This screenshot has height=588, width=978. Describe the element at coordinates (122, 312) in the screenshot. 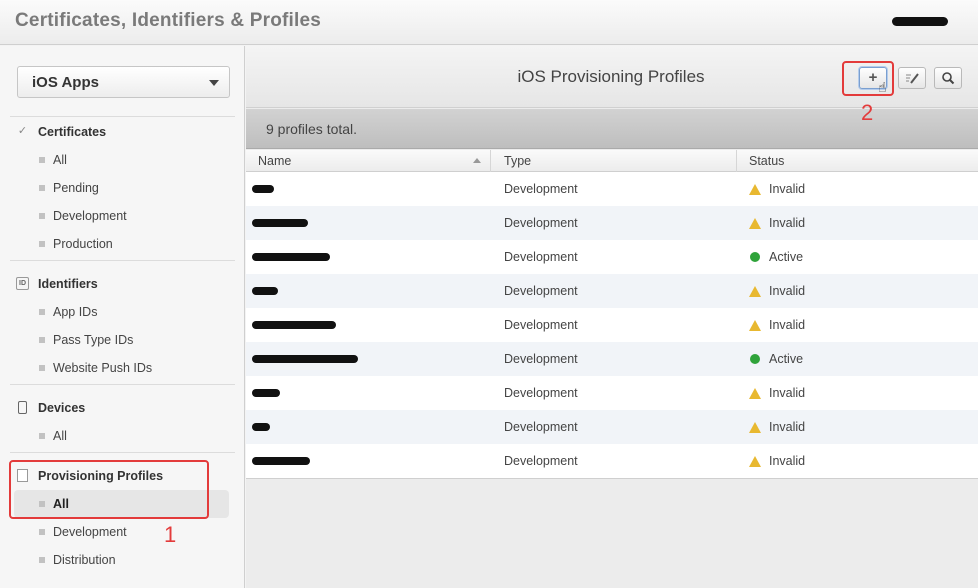

I see `sidebar-item-app-ids: App IDs` at that location.